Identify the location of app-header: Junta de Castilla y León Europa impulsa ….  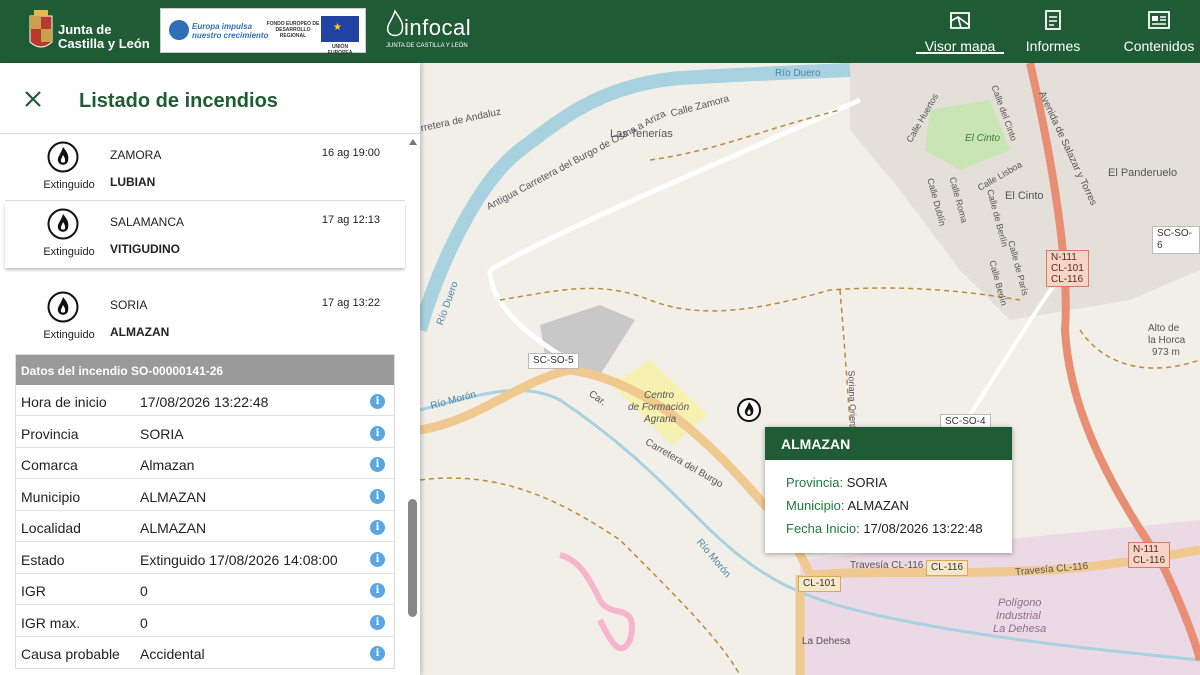
(600, 31).